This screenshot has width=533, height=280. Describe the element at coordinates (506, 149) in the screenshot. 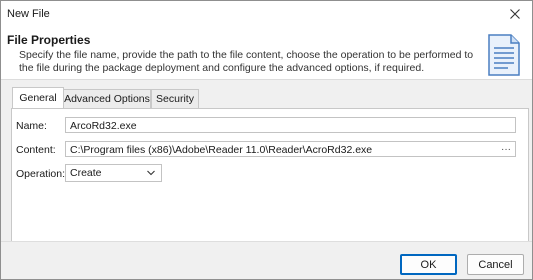

I see `browse-button: ···` at that location.